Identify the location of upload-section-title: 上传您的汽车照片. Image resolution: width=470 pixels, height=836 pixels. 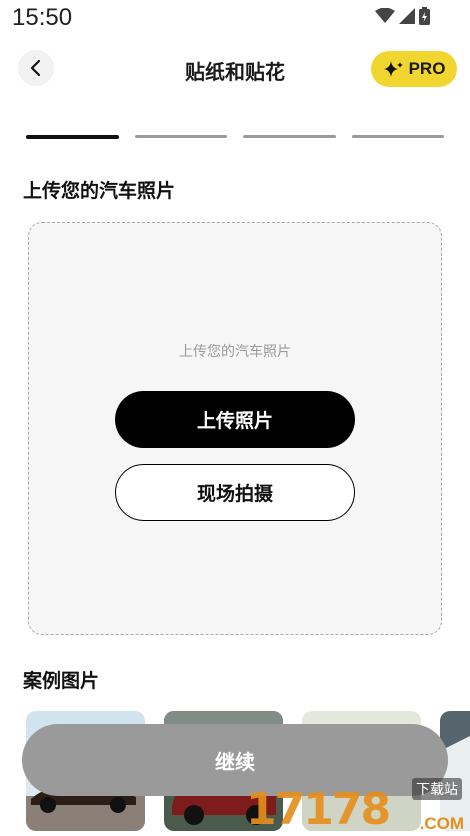
(99, 191).